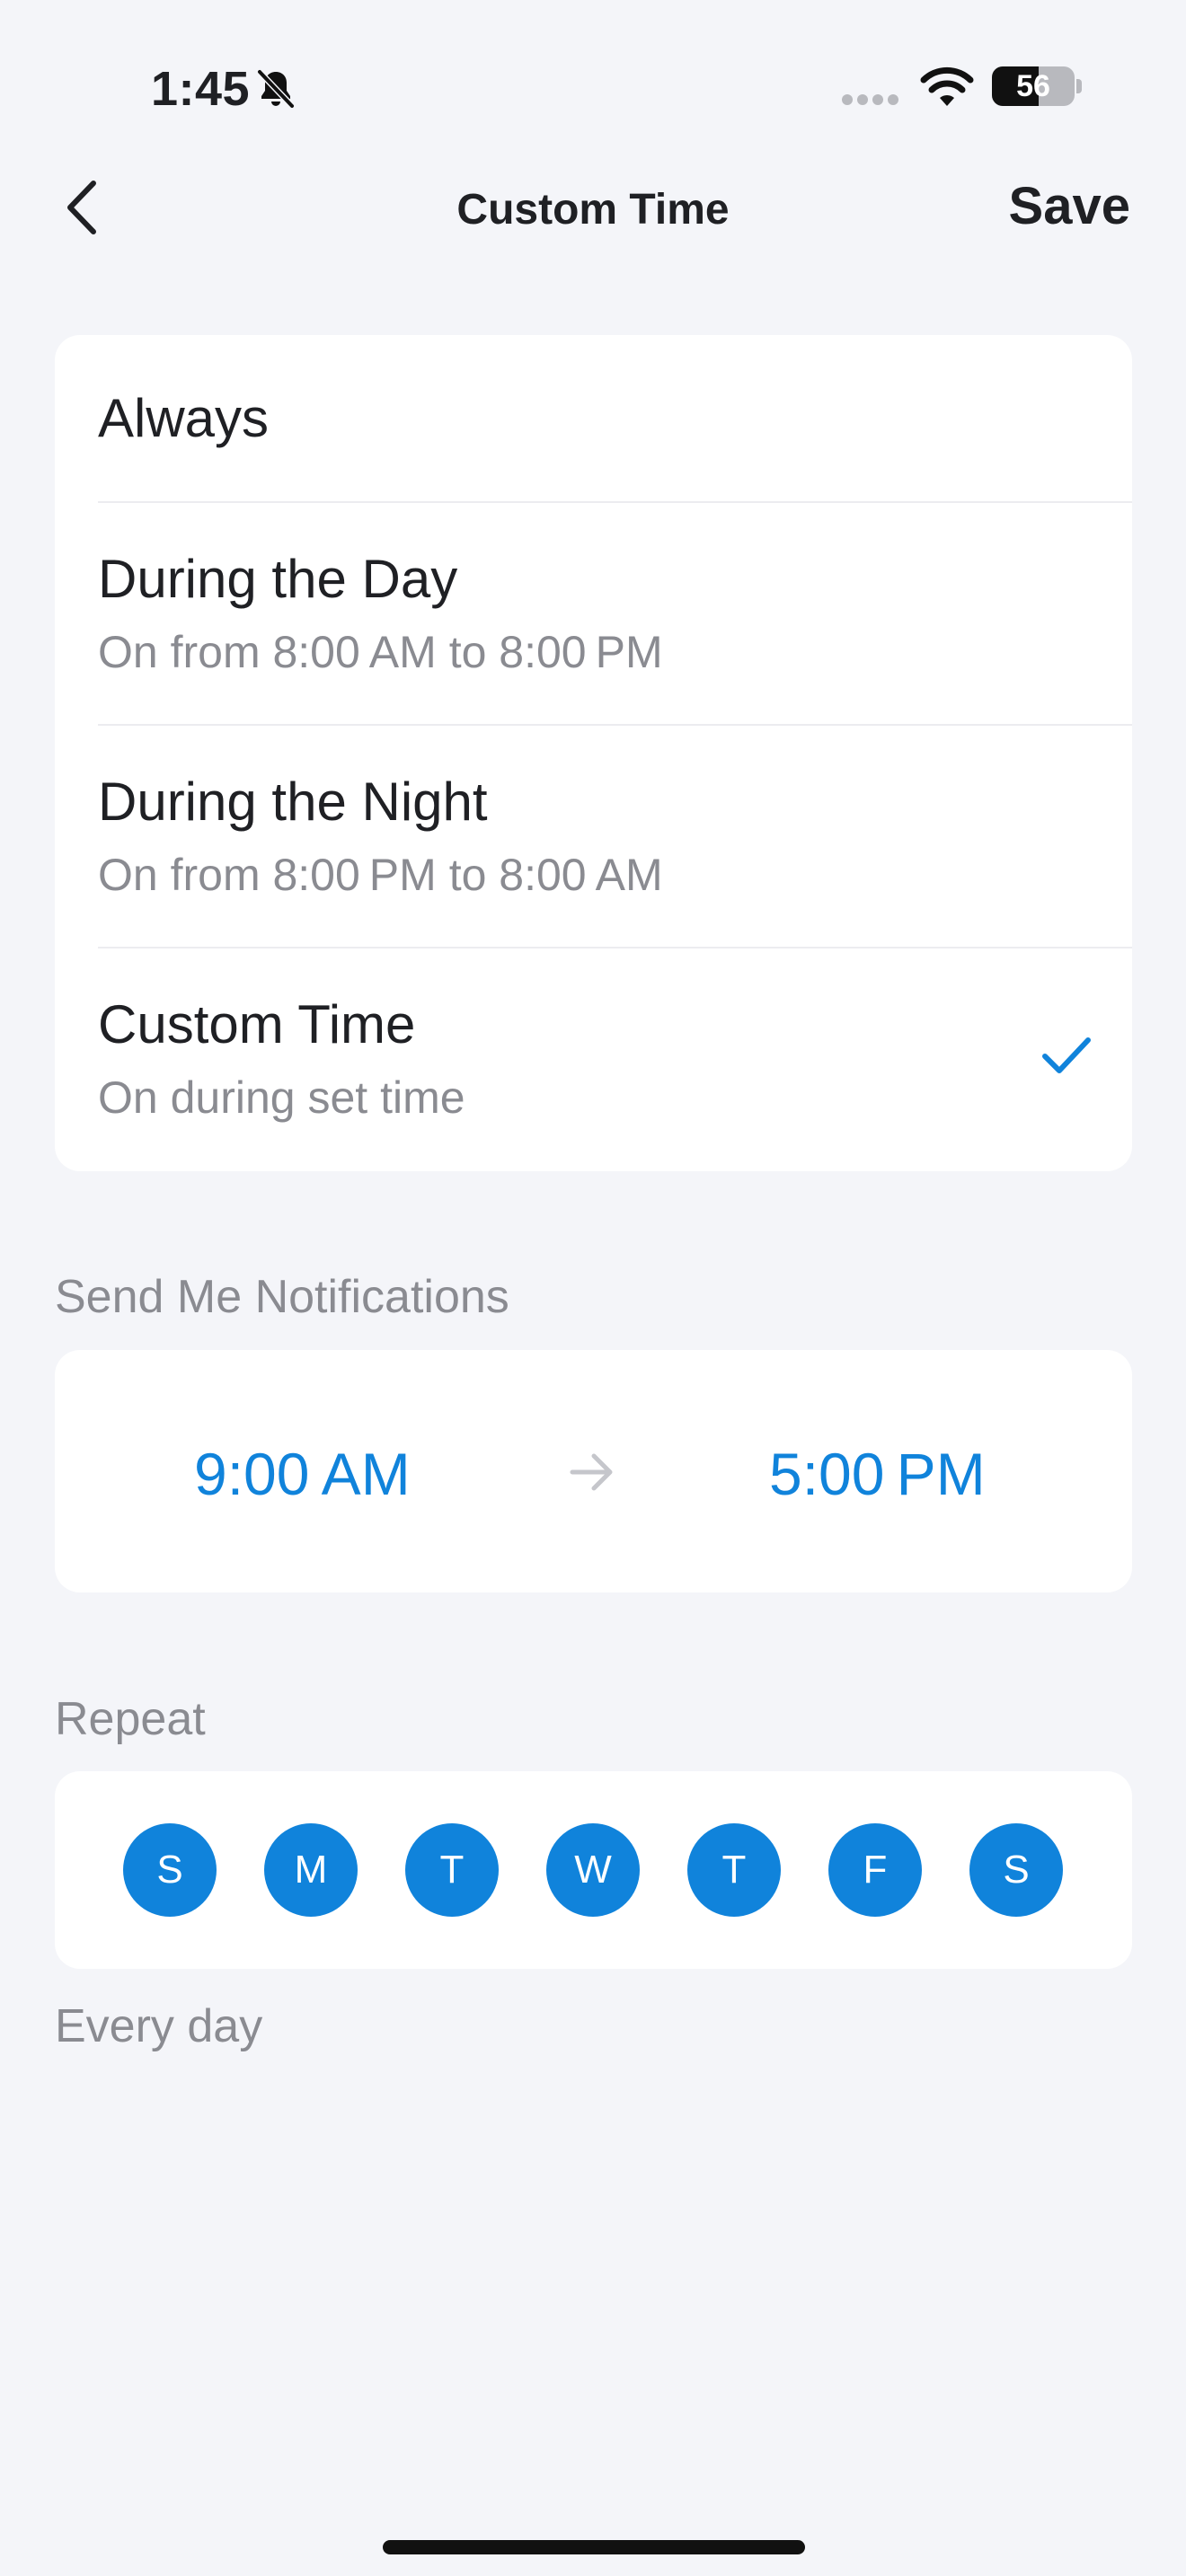 The height and width of the screenshot is (2576, 1186). What do you see at coordinates (877, 1474) in the screenshot?
I see `end-time-button: 5:00 PM` at bounding box center [877, 1474].